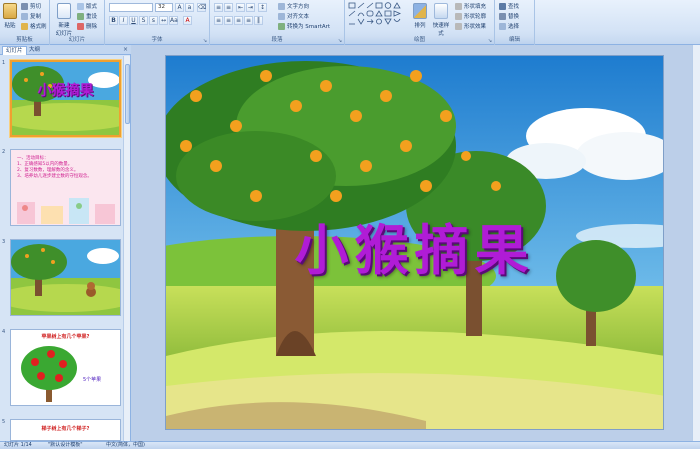 Image resolution: width=700 pixels, height=449 pixels. I want to click on drawing-group: 排列 快速样式 形状填充 形状轮廓 形状效果 绘图 ↘, so click(420, 22).